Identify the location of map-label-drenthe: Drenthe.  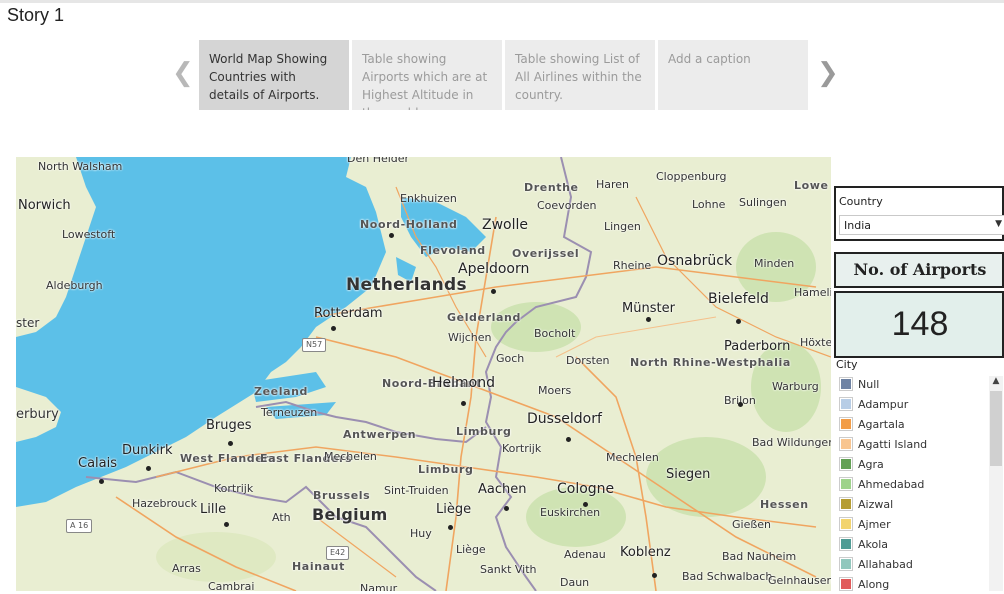
(551, 187).